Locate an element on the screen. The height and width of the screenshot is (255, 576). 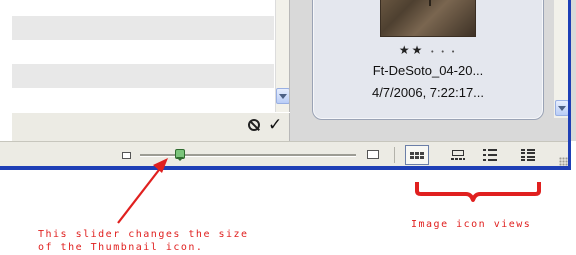
views-annotation: Image icon views is located at coordinates (471, 224).